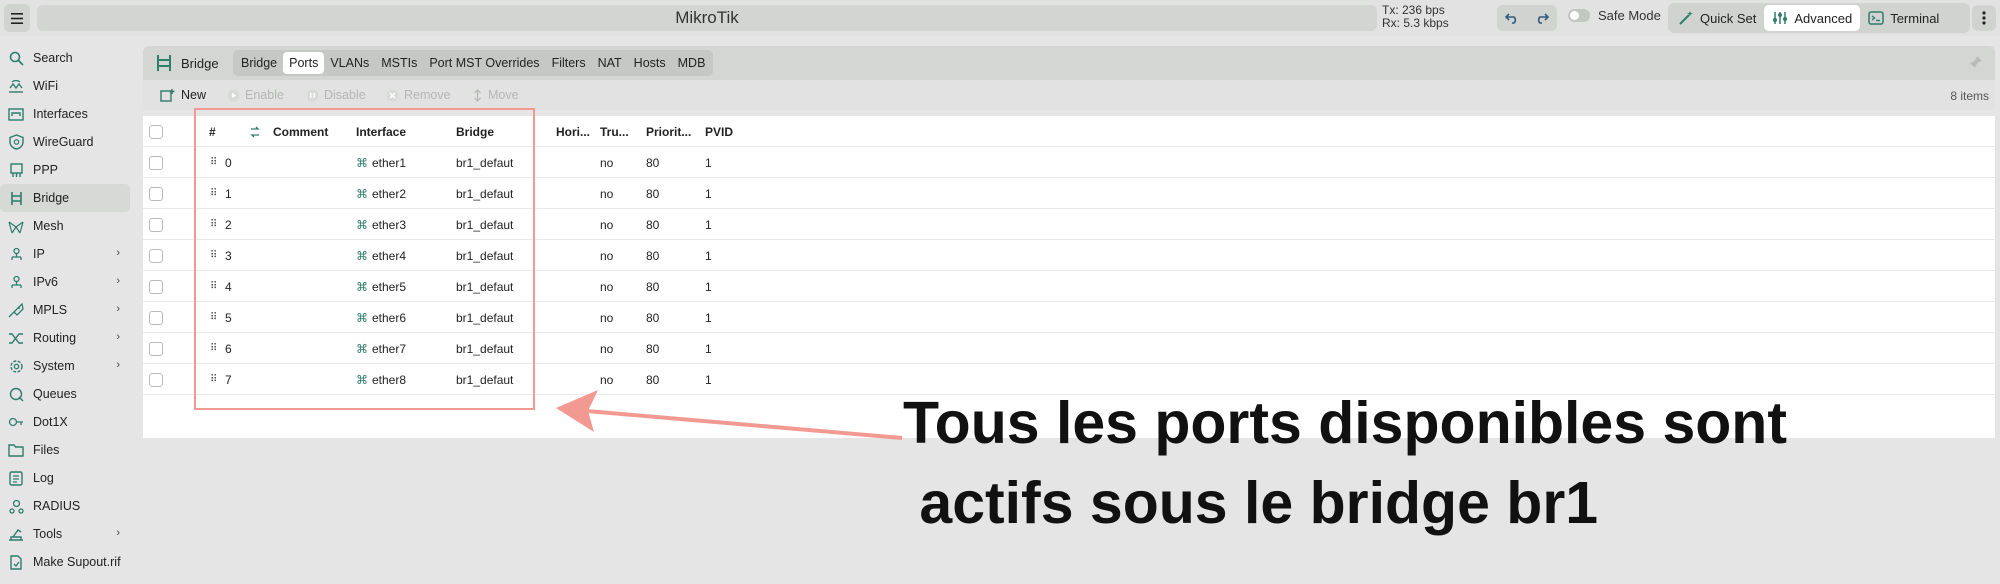 The height and width of the screenshot is (584, 2000). Describe the element at coordinates (1345, 423) in the screenshot. I see `annotation-line-1: Tous les ports disponibles sont` at that location.